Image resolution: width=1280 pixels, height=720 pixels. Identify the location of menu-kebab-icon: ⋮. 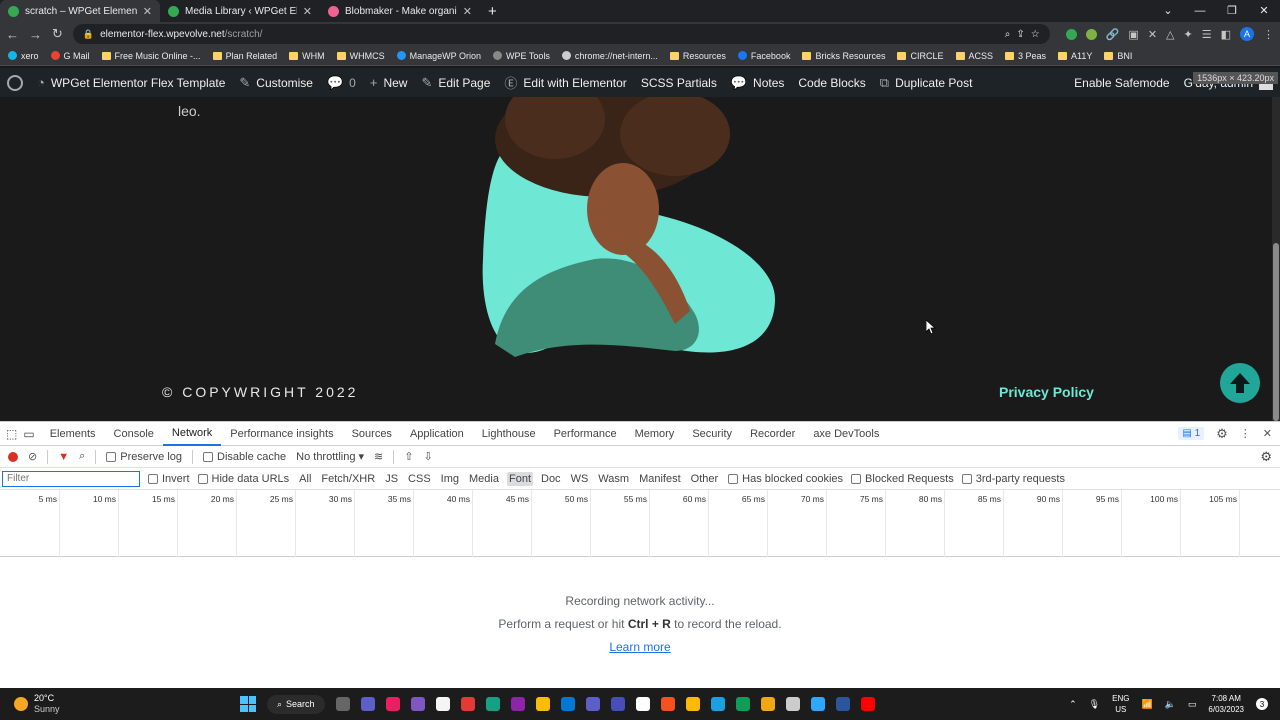
(1268, 34).